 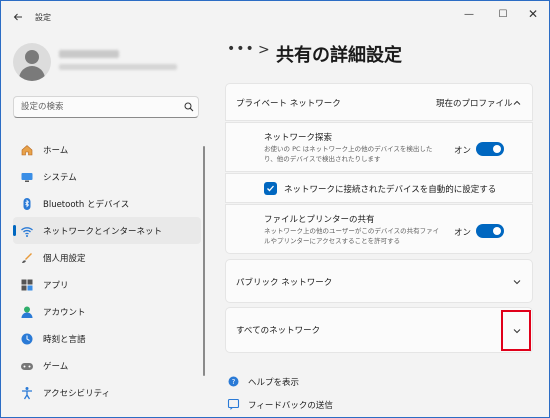 I want to click on network-discovery-toggle-label: オン, so click(x=463, y=151).